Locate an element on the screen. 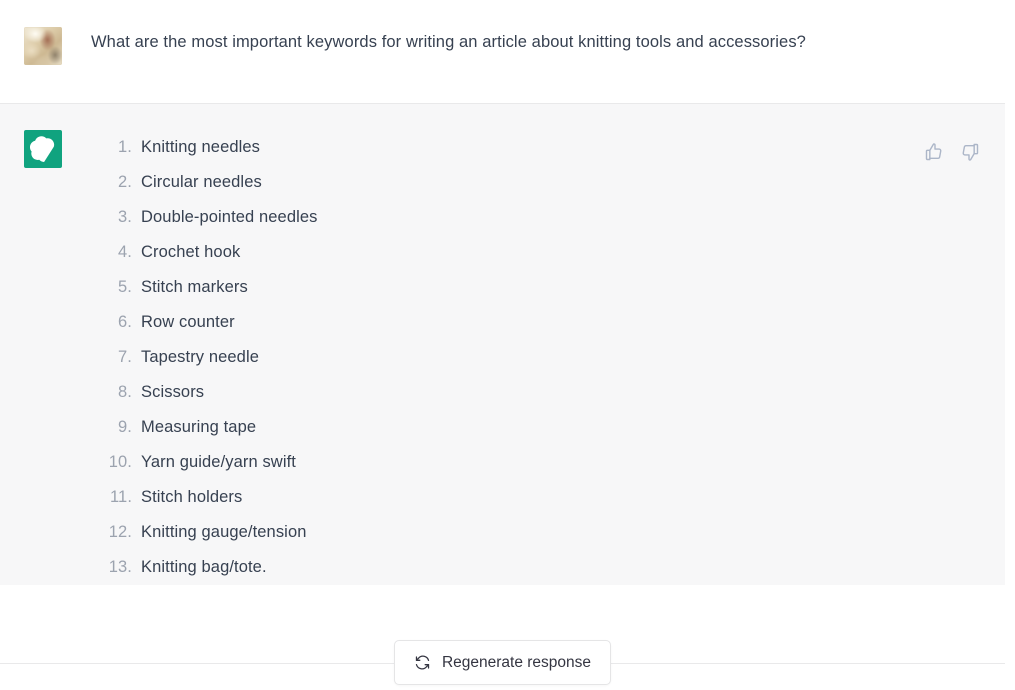 Image resolution: width=1015 pixels, height=690 pixels. list-item-label: Knitting bag/tote. is located at coordinates (204, 567).